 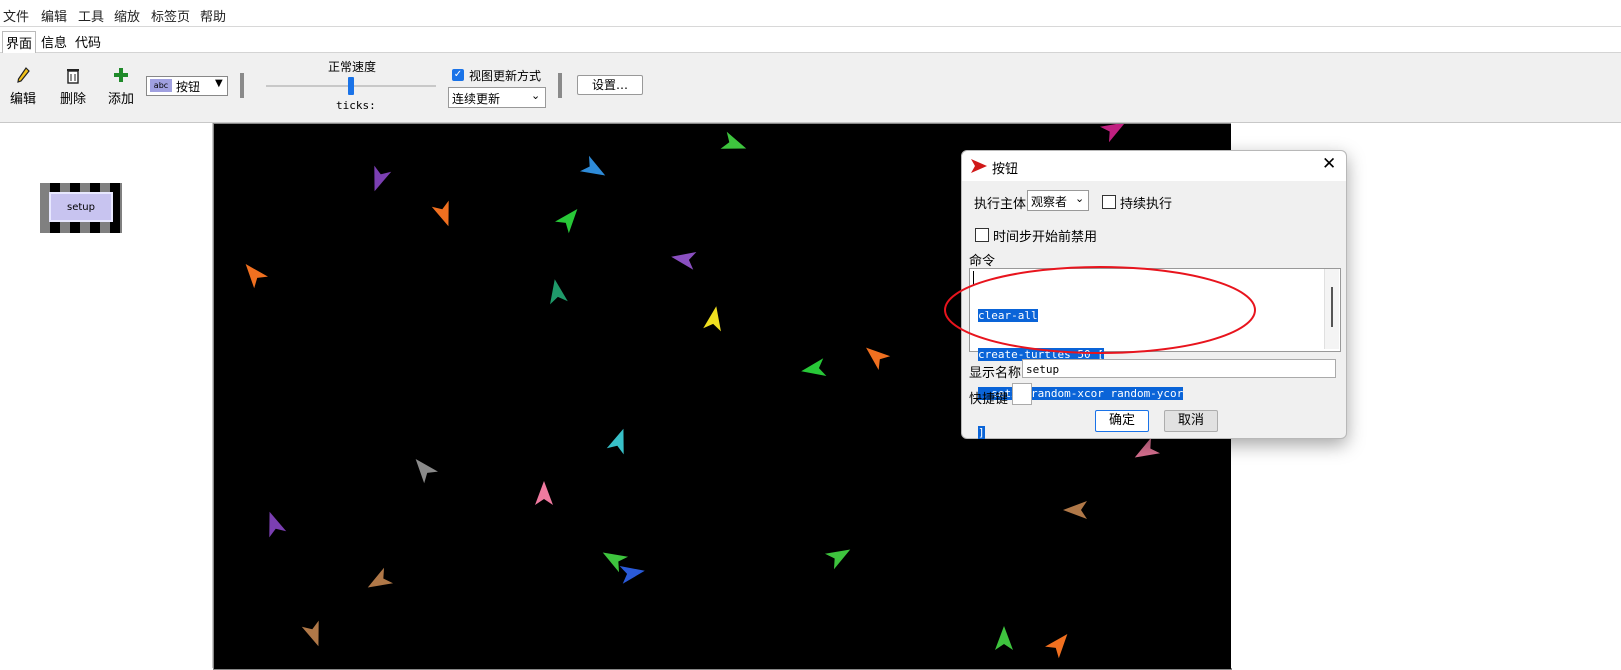 What do you see at coordinates (476, 99) in the screenshot?
I see `view-update-value: 连续更新` at bounding box center [476, 99].